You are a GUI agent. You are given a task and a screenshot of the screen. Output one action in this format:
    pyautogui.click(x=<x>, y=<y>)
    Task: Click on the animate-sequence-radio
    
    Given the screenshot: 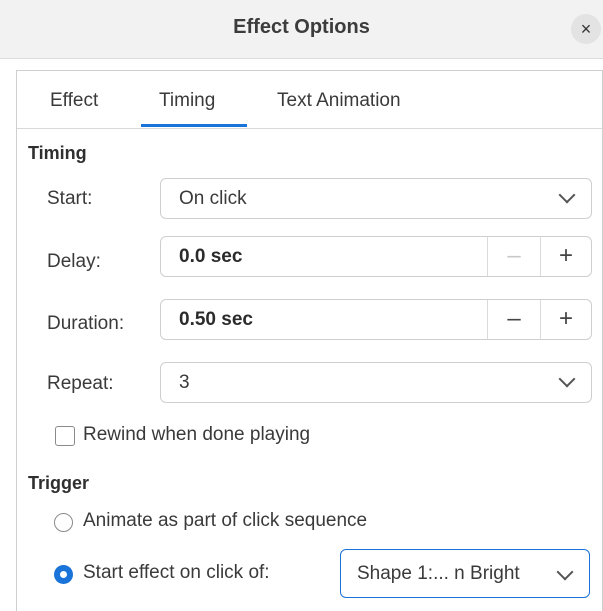 What is the action you would take?
    pyautogui.click(x=63, y=522)
    